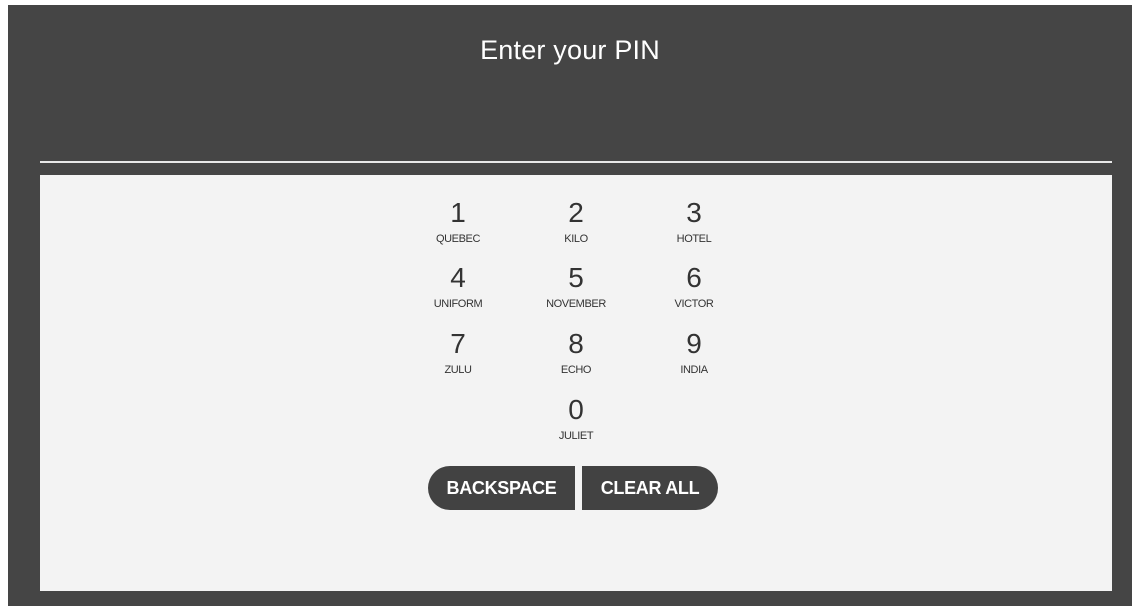 This screenshot has height=606, width=1135. What do you see at coordinates (694, 239) in the screenshot?
I see `key-word: HOTEL` at bounding box center [694, 239].